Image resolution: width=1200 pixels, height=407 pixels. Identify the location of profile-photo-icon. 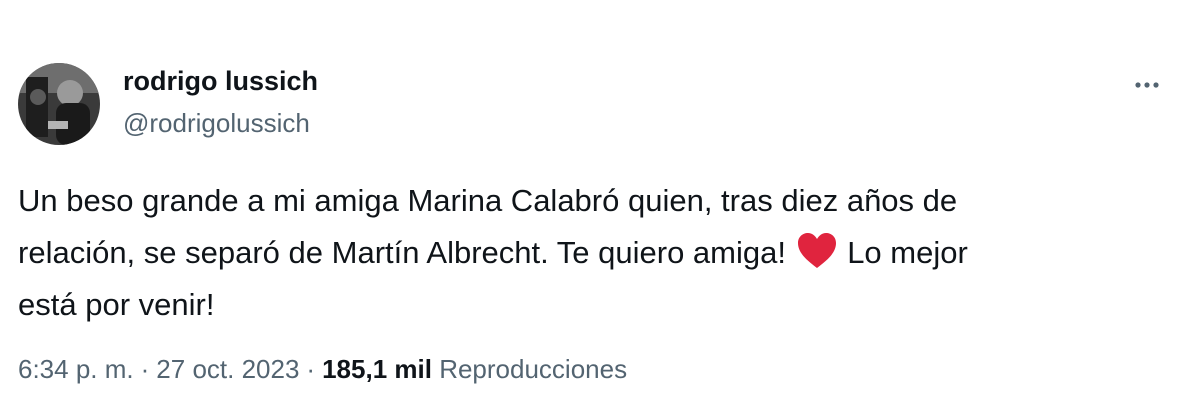
(59, 104).